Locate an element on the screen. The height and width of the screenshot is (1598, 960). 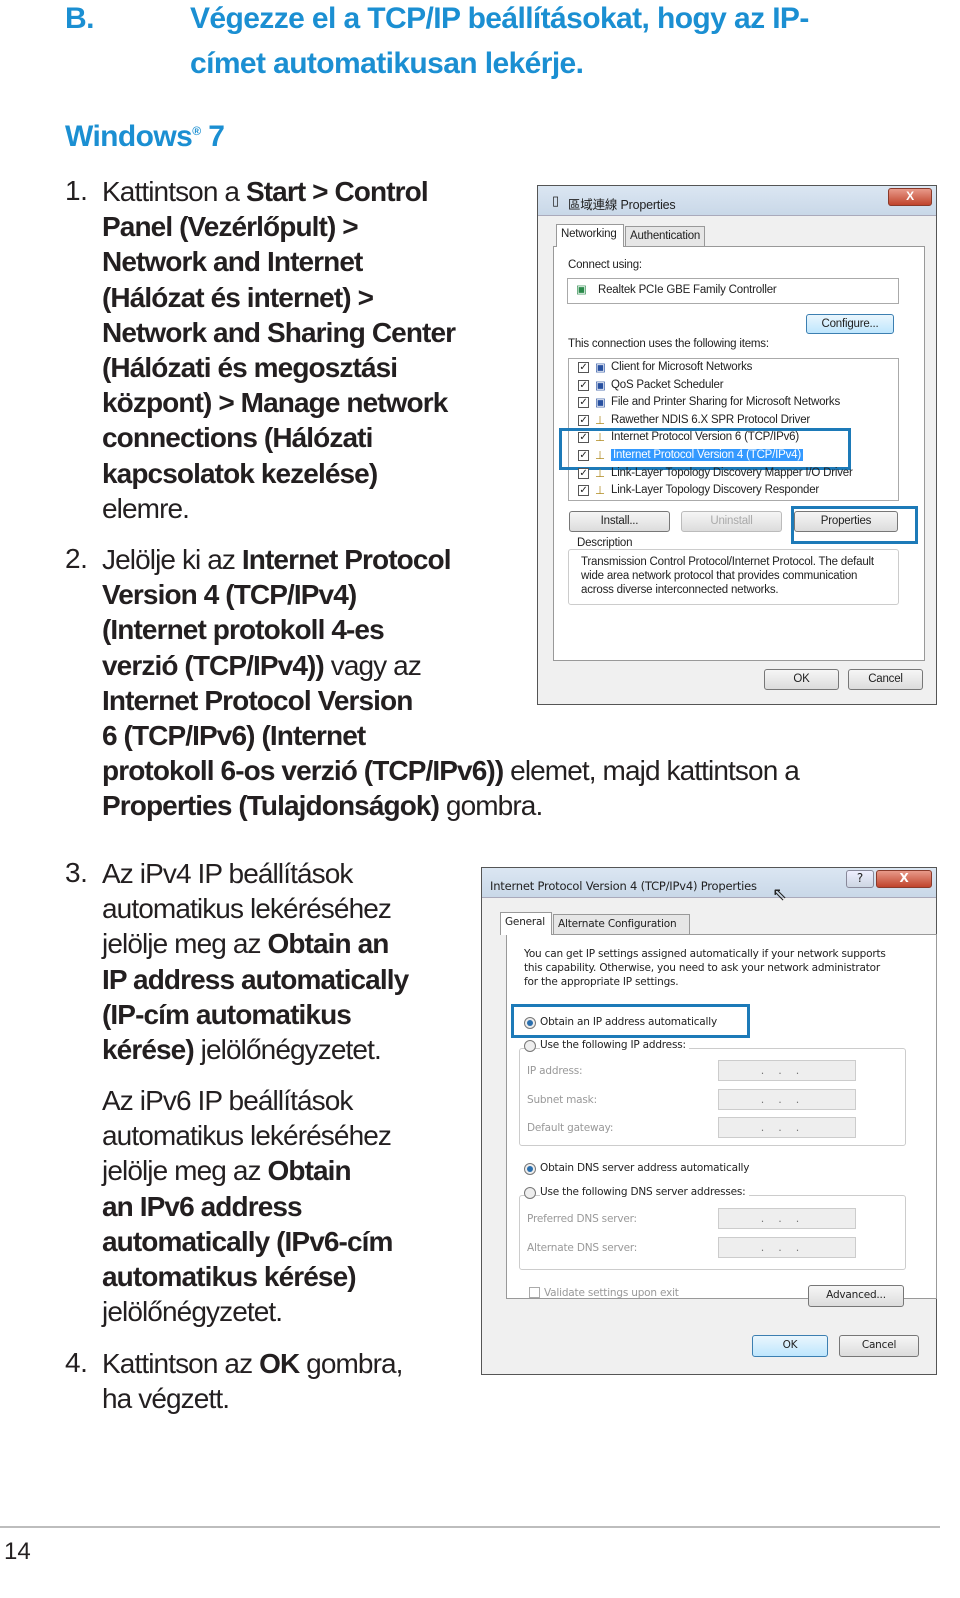
dialog-title: 區域連線 Properties is located at coordinates (622, 205).